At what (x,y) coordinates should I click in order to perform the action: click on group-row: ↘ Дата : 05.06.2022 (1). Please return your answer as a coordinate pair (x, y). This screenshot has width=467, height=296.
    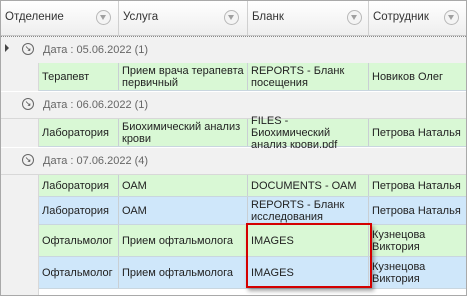
    Looking at the image, I should click on (233, 50).